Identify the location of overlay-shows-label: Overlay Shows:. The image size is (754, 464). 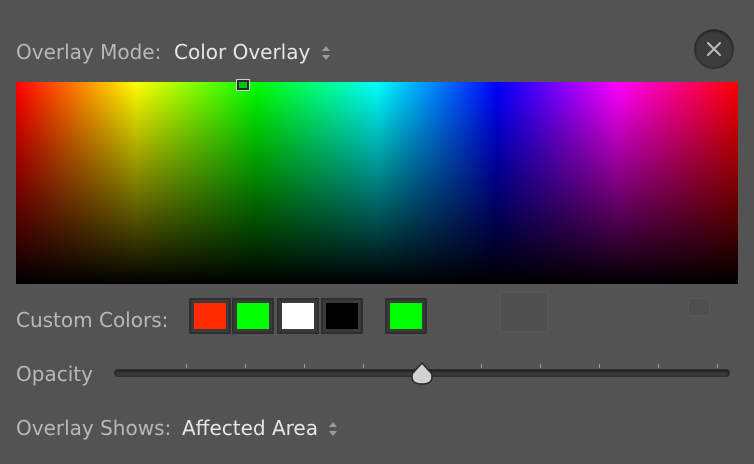
(94, 428).